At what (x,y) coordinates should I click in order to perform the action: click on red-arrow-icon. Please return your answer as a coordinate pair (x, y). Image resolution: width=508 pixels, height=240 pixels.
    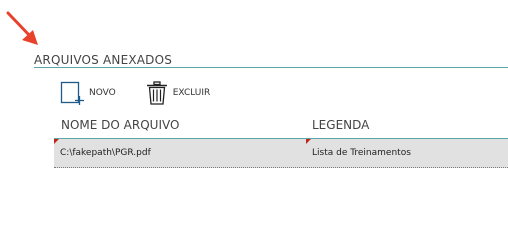
    Looking at the image, I should click on (22, 28).